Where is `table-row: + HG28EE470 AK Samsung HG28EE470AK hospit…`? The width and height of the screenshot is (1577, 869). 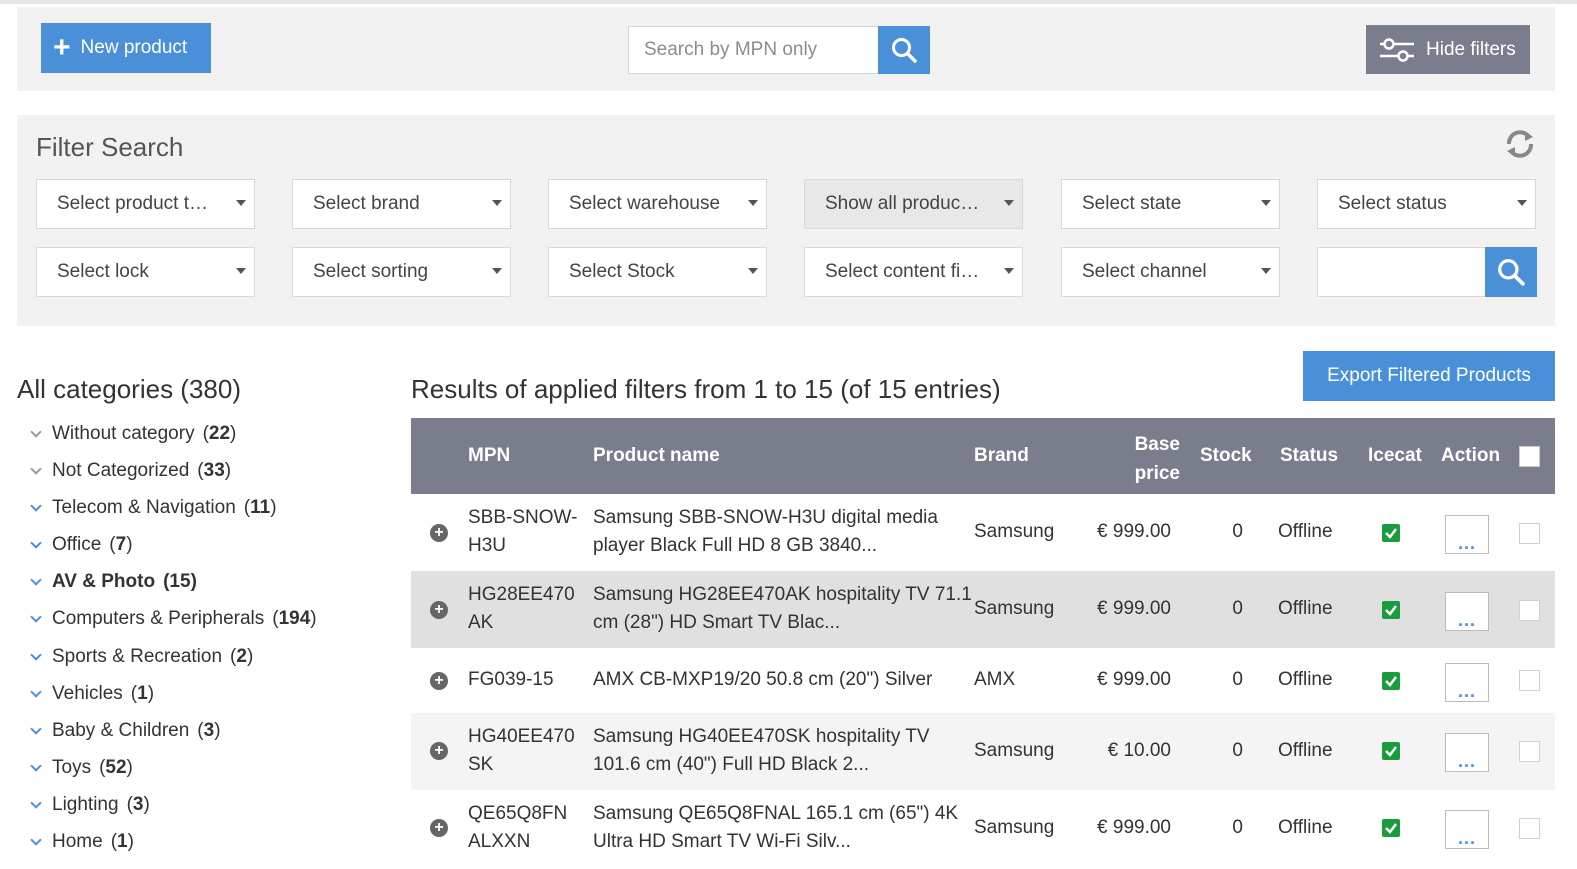
table-row: + HG28EE470 AK Samsung HG28EE470AK hospit… is located at coordinates (983, 609).